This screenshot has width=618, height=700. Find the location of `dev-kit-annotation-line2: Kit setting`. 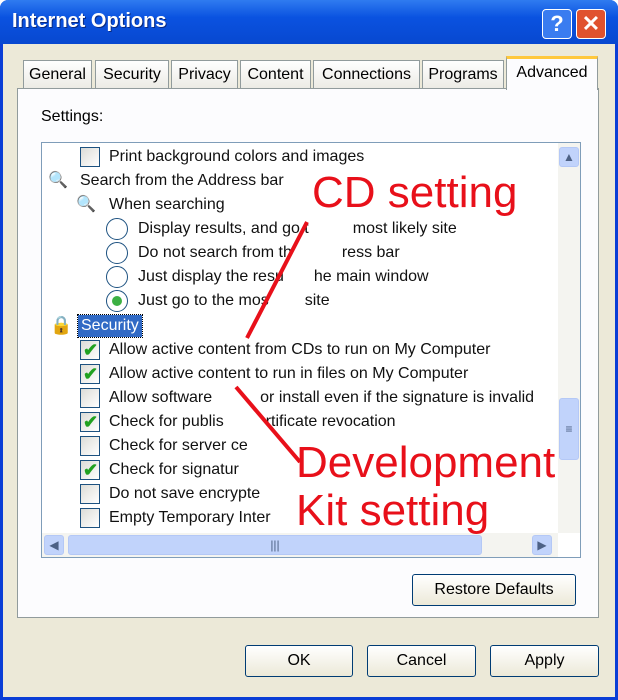

dev-kit-annotation-line2: Kit setting is located at coordinates (393, 510).